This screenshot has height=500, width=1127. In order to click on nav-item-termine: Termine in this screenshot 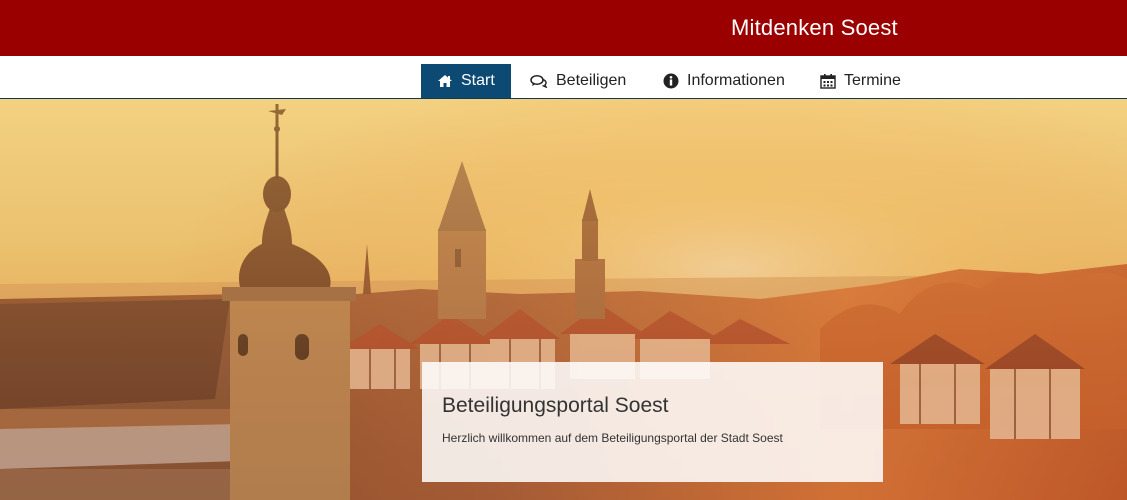, I will do `click(860, 81)`.